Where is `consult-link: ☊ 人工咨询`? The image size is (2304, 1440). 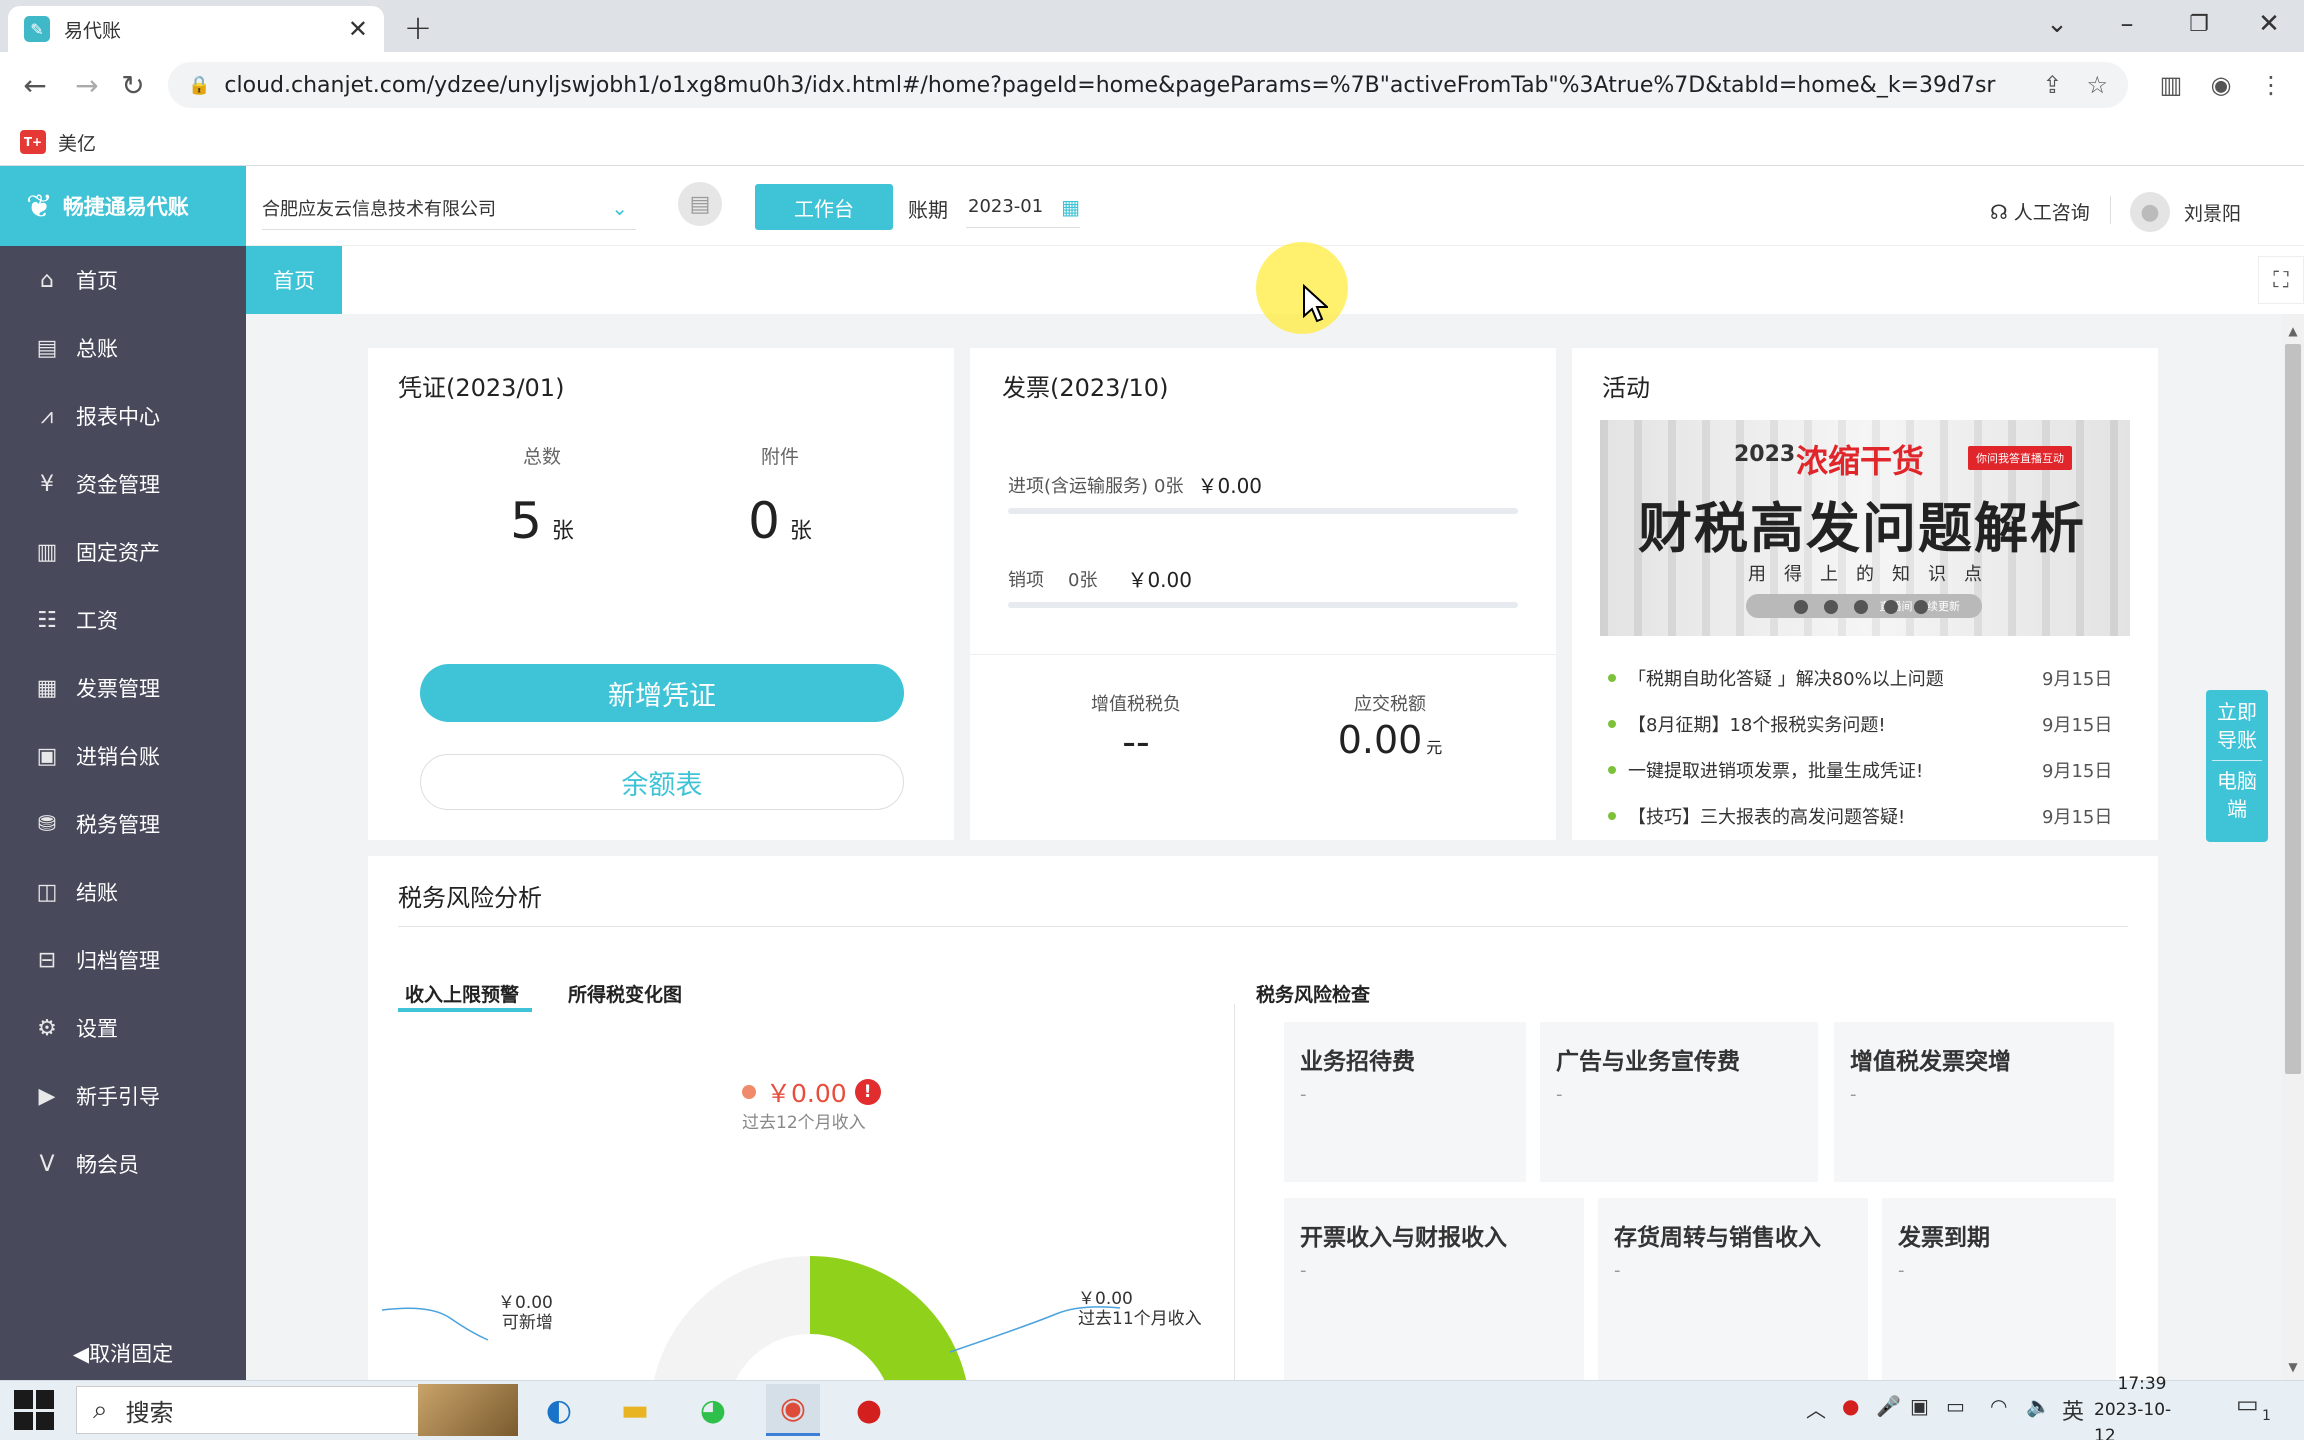 consult-link: ☊ 人工咨询 is located at coordinates (2040, 211).